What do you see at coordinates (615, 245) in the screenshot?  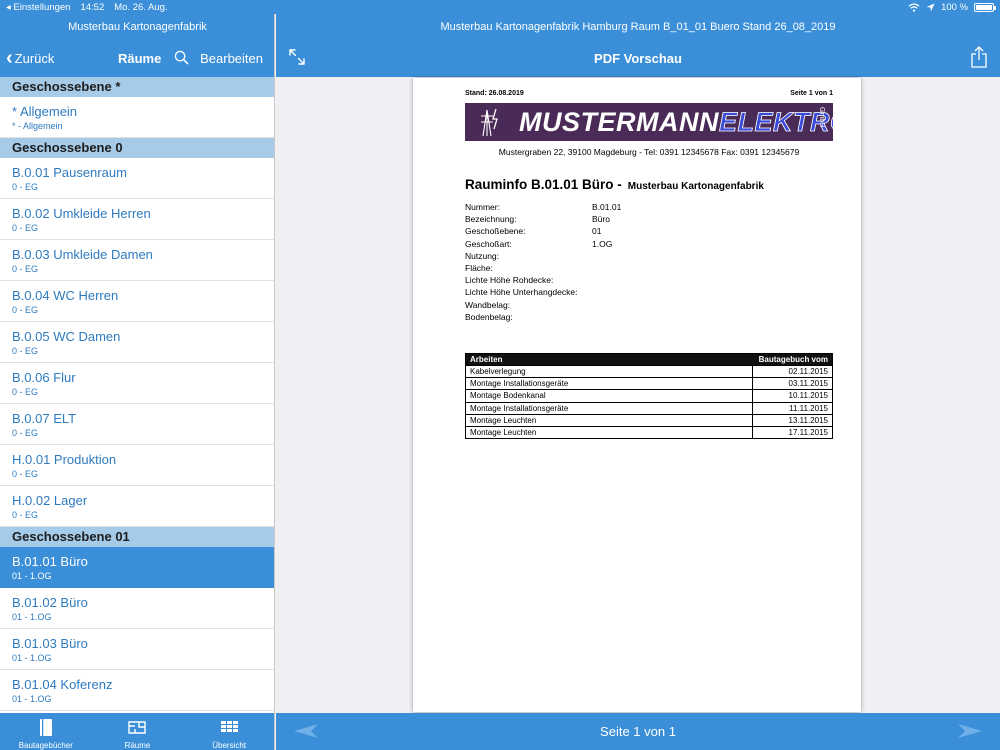 I see `property-row: Geschoßart: 1.OG` at bounding box center [615, 245].